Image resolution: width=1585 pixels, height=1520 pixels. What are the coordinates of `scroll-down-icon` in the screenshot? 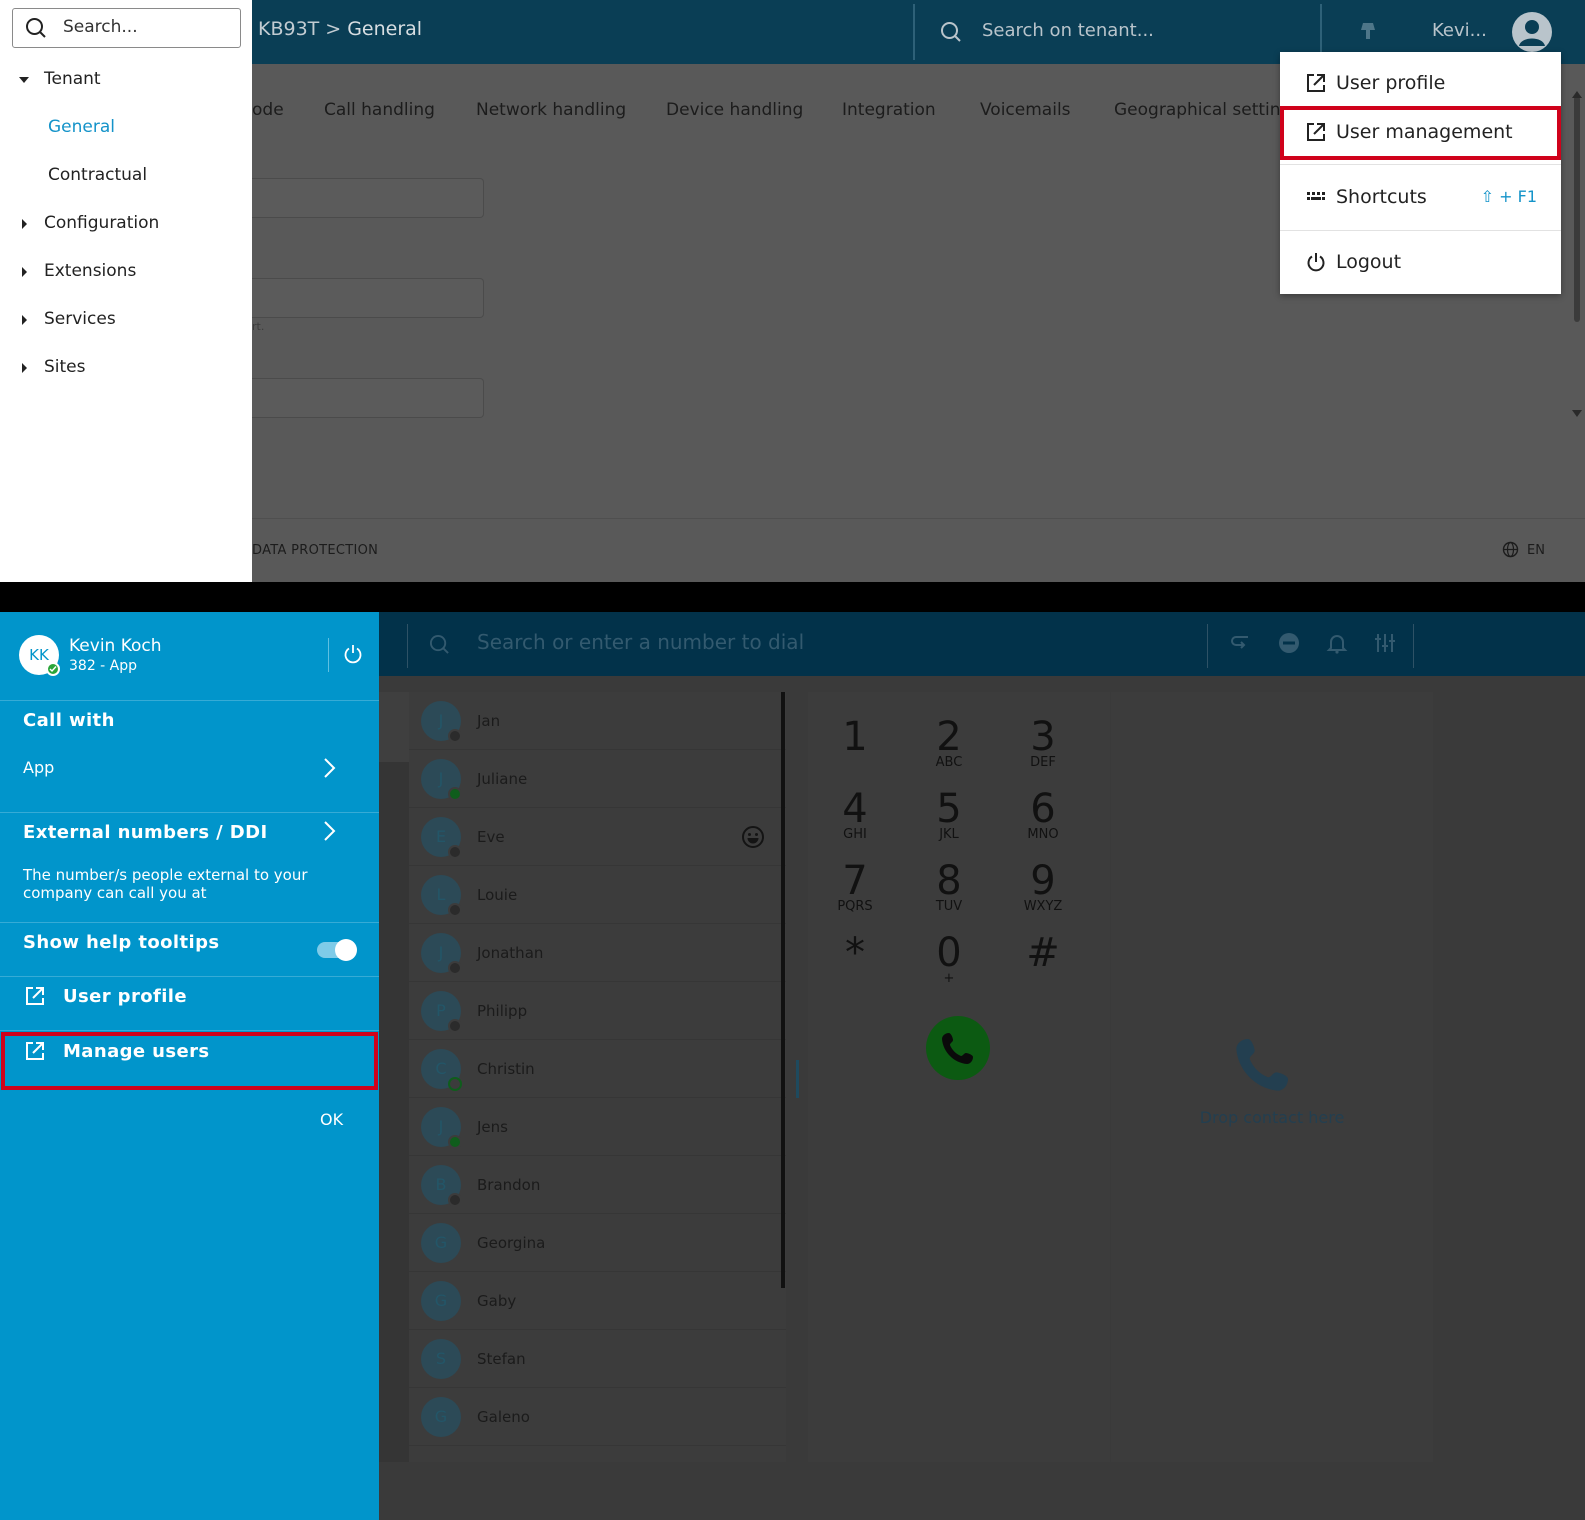 It's located at (1577, 414).